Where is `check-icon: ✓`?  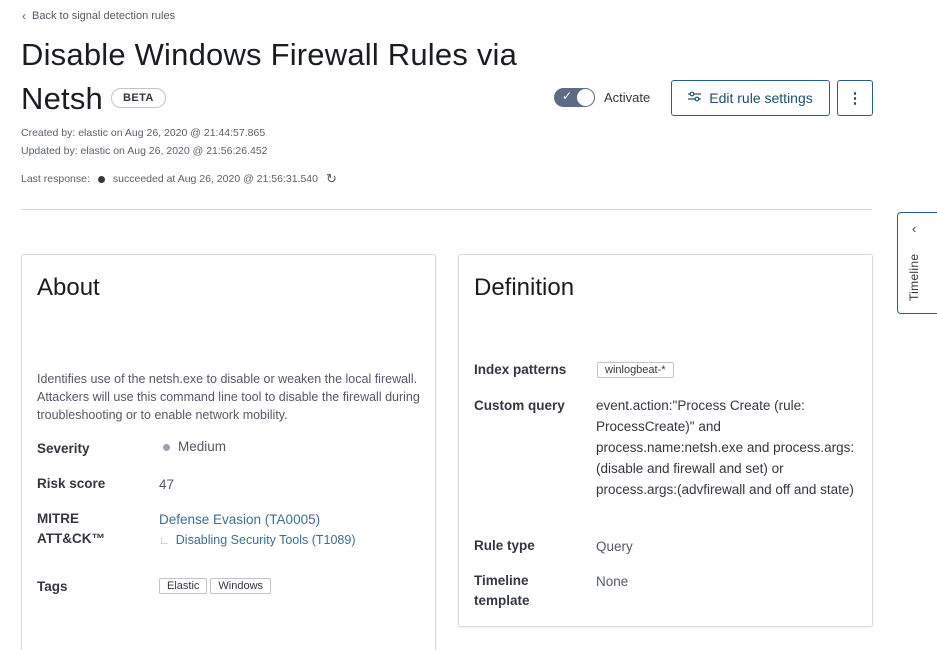 check-icon: ✓ is located at coordinates (567, 96).